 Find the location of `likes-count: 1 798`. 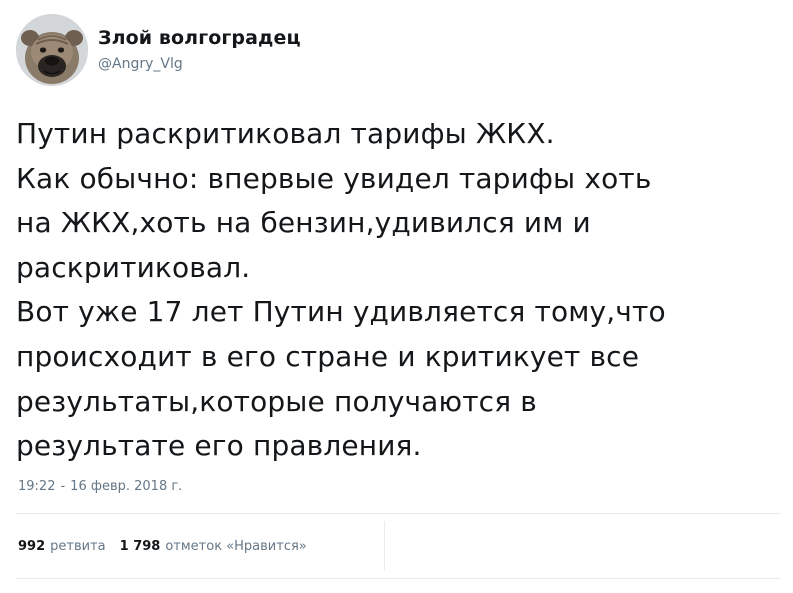

likes-count: 1 798 is located at coordinates (140, 546).